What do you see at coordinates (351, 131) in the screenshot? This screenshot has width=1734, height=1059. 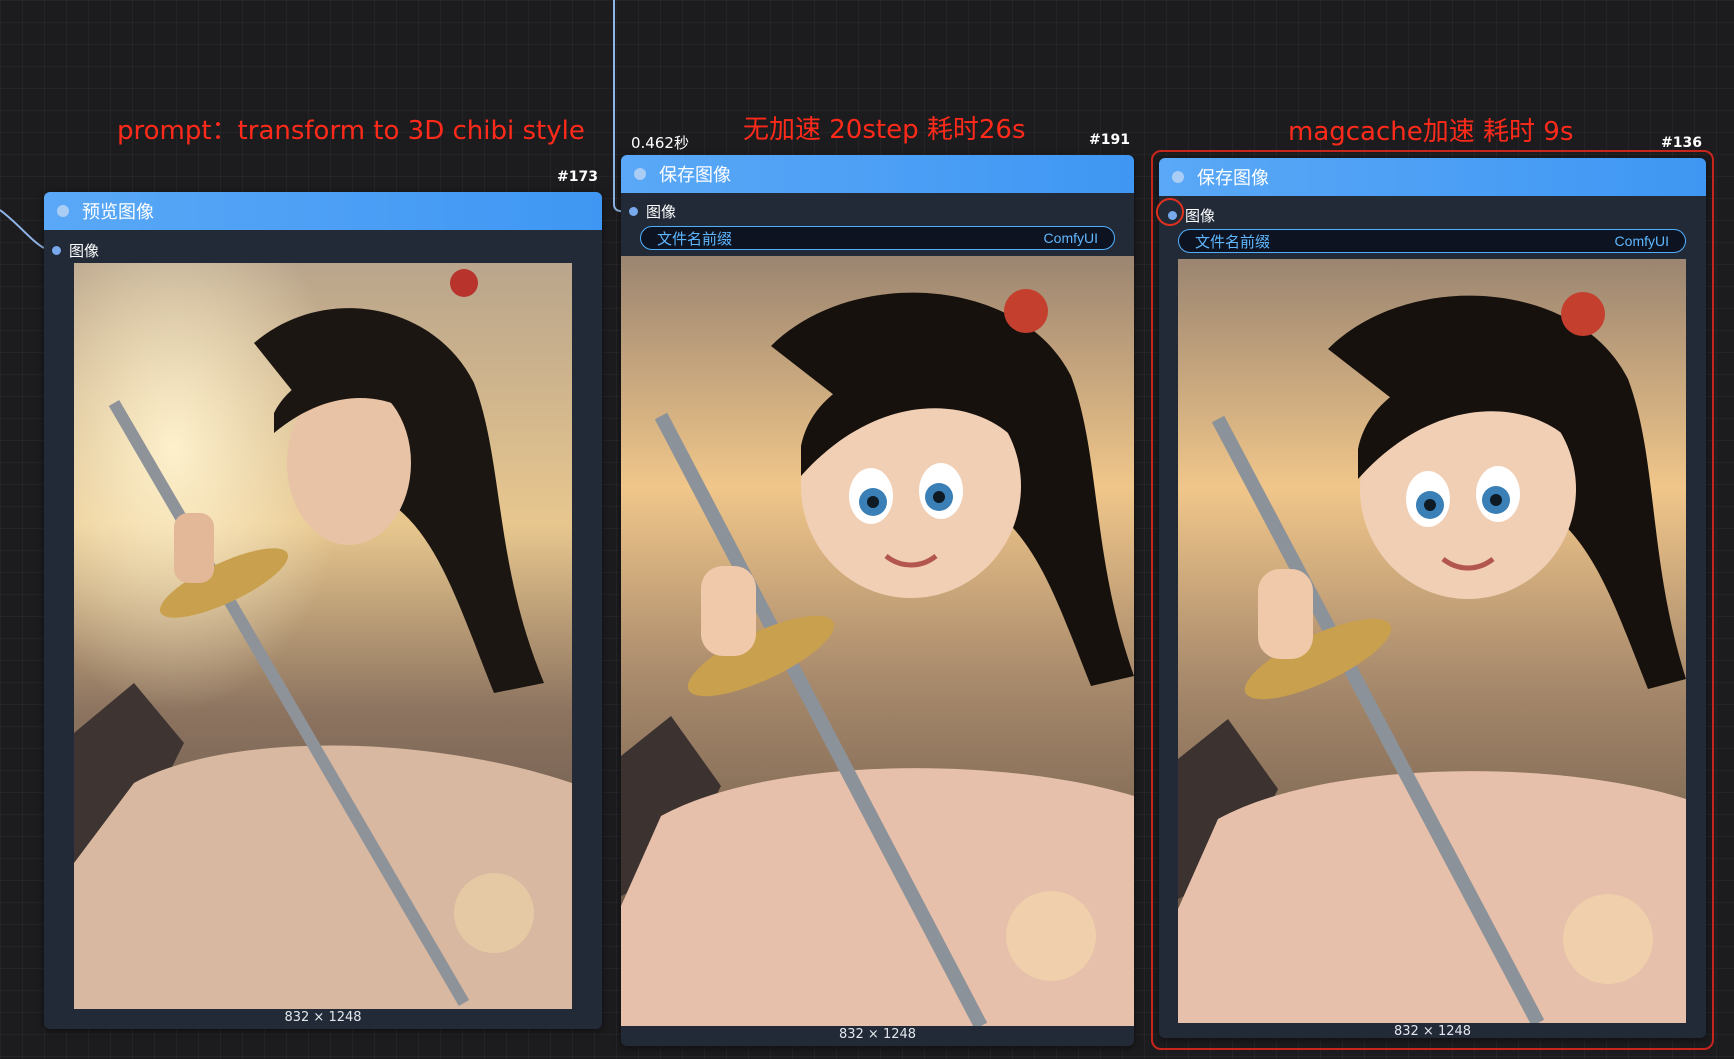 I see `prompt-annotation: prompt：transform to 3D chibi style` at bounding box center [351, 131].